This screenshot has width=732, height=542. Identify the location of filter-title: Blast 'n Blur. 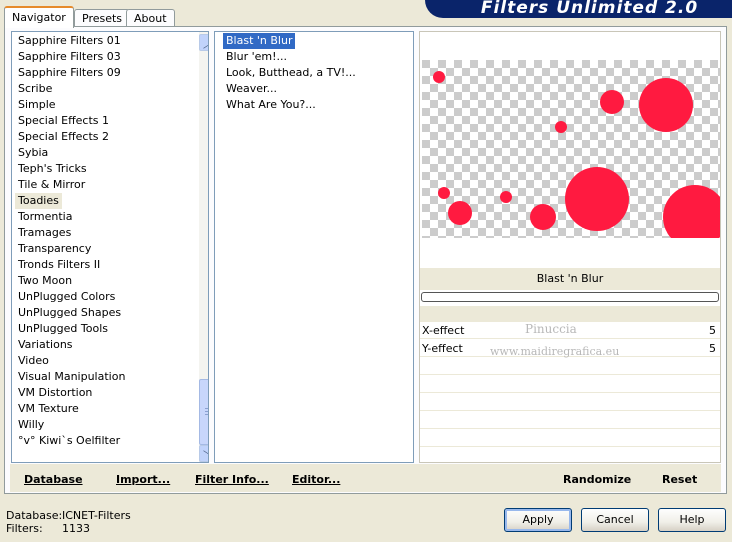
(570, 278).